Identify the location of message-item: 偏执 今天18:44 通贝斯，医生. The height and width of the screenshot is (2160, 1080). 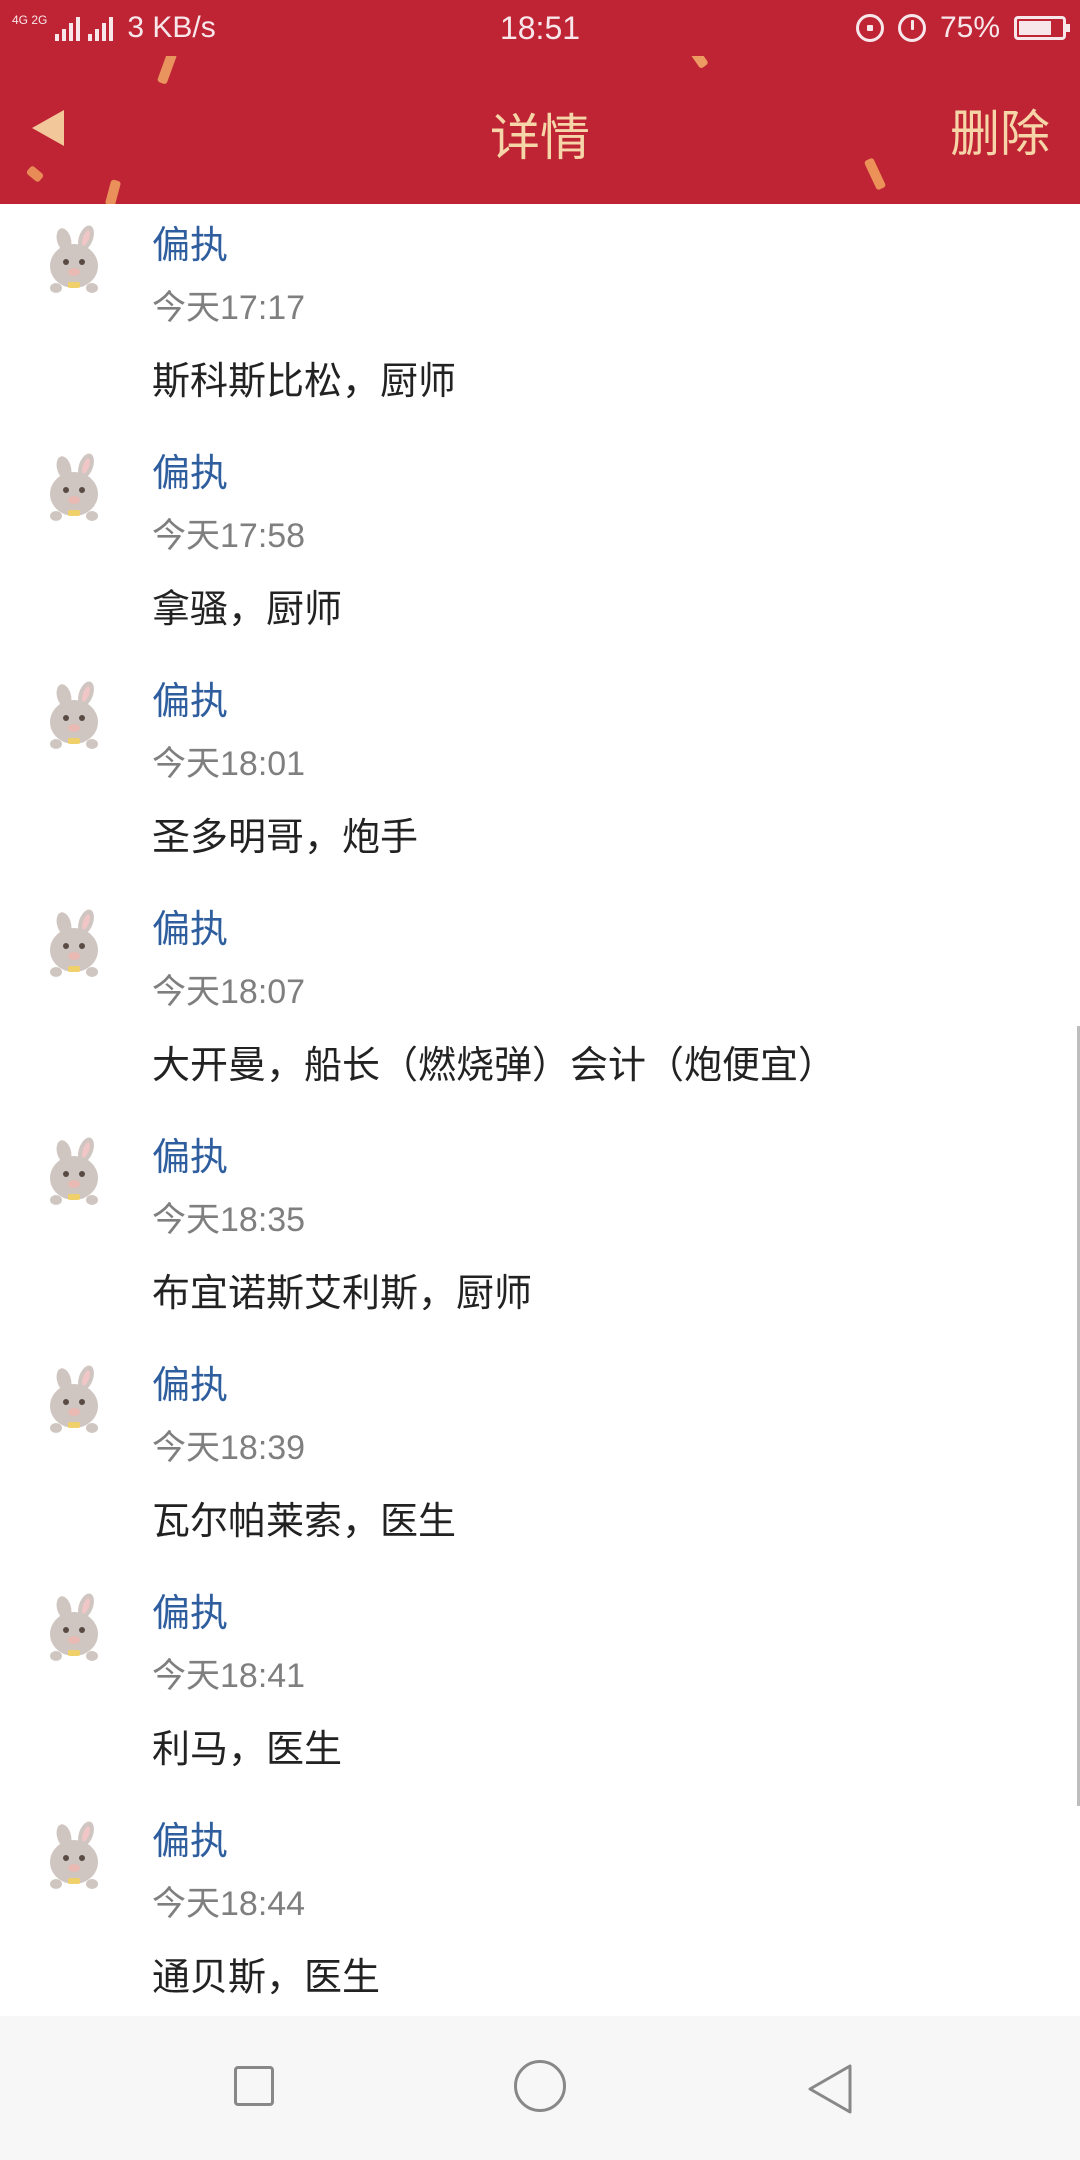
(540, 1908).